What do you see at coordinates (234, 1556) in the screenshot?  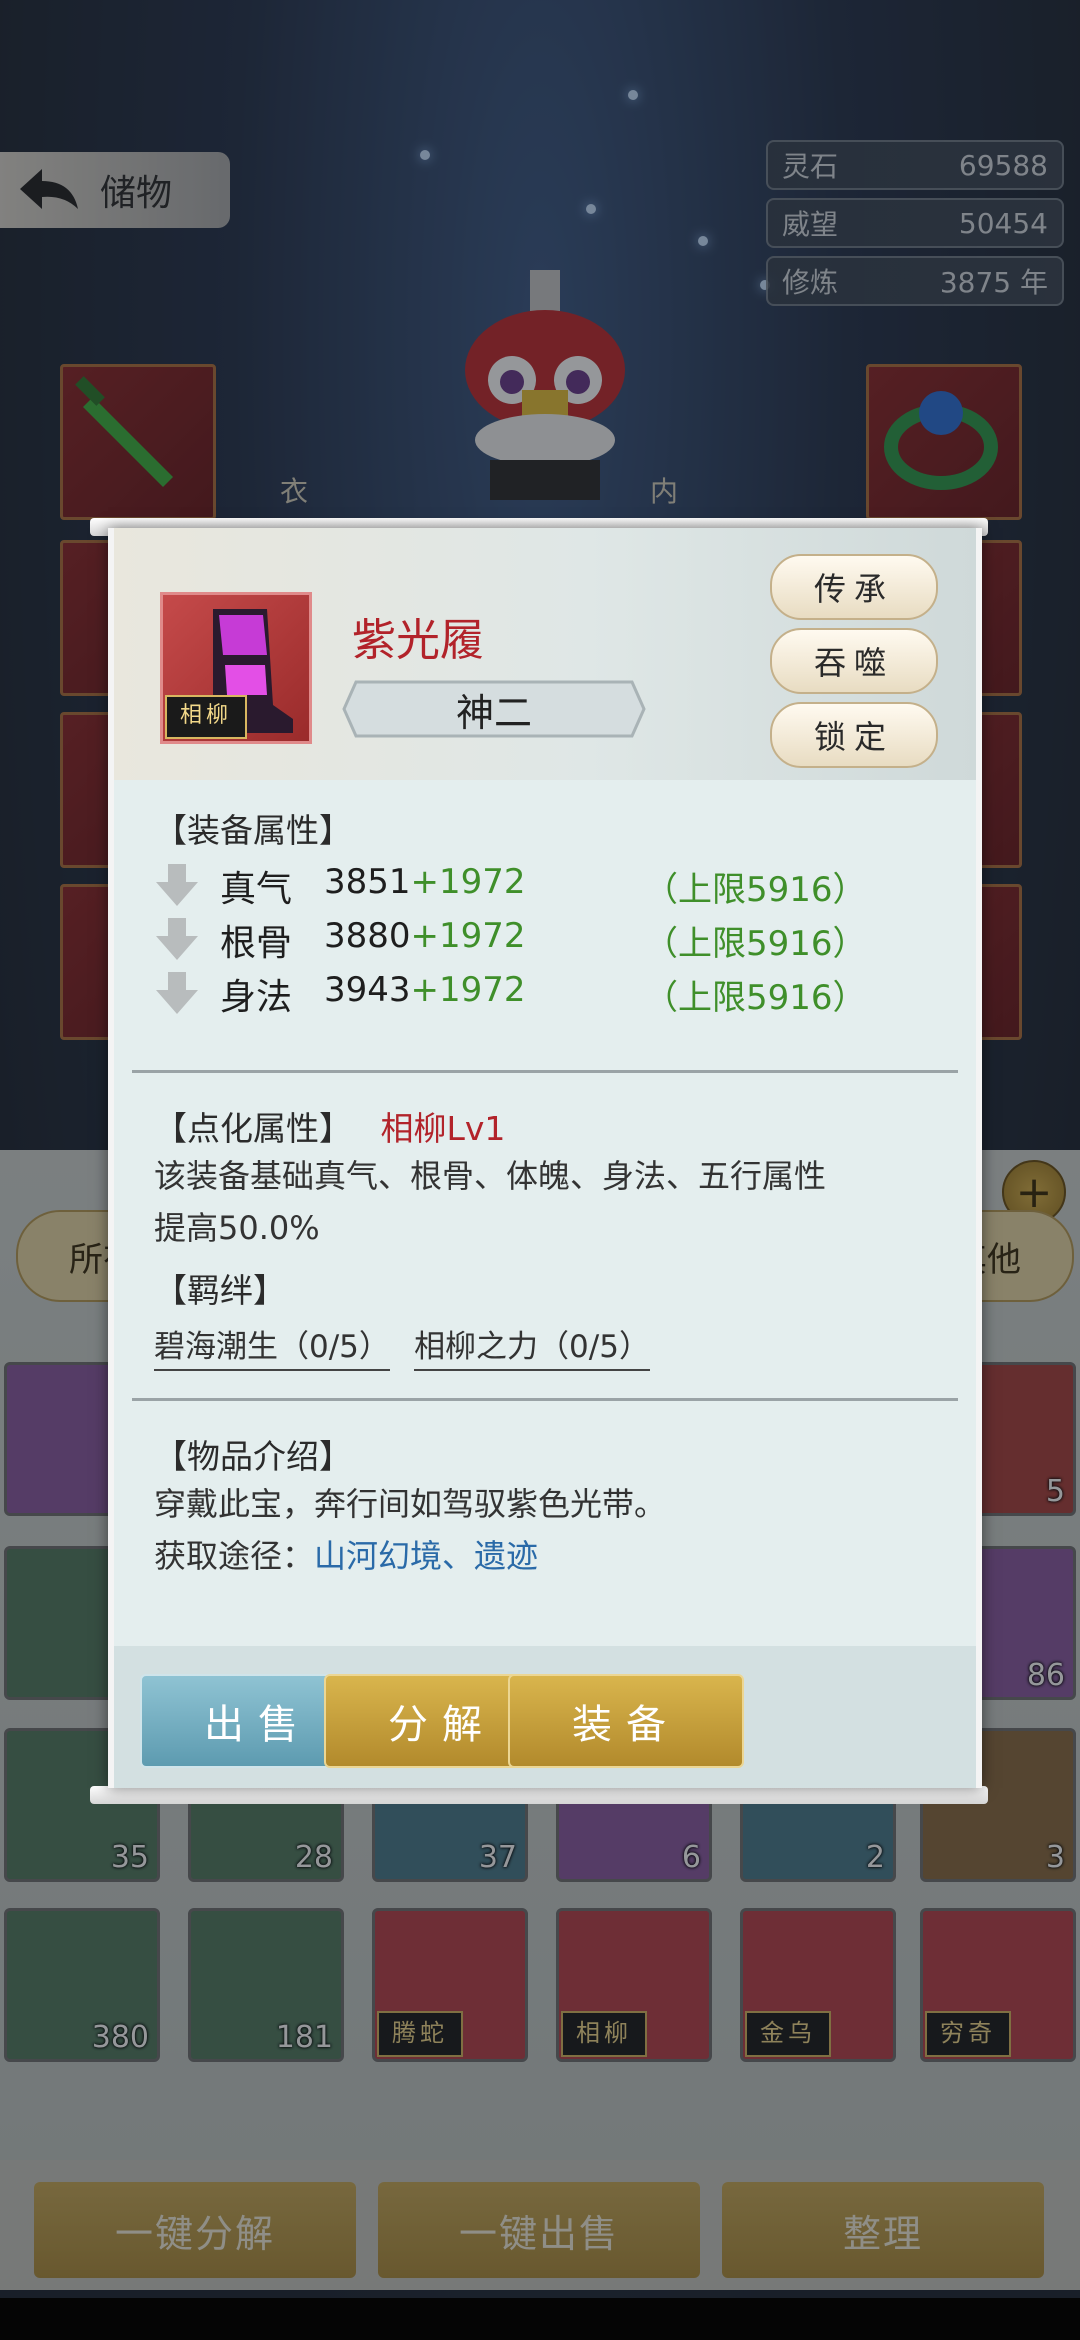 I see `source-label: 获取途径：` at bounding box center [234, 1556].